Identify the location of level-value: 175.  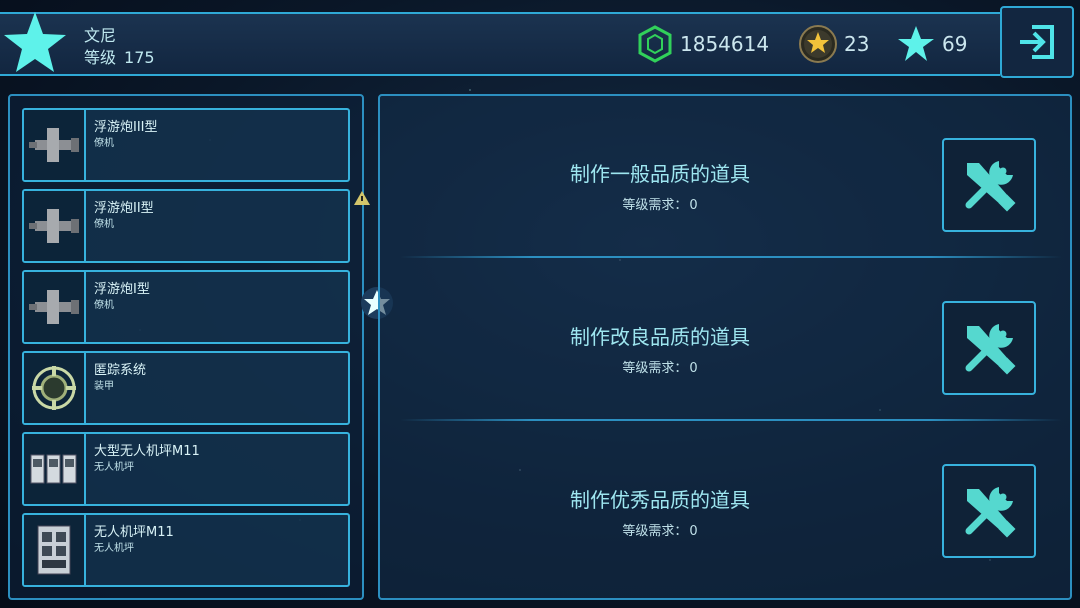
(139, 57).